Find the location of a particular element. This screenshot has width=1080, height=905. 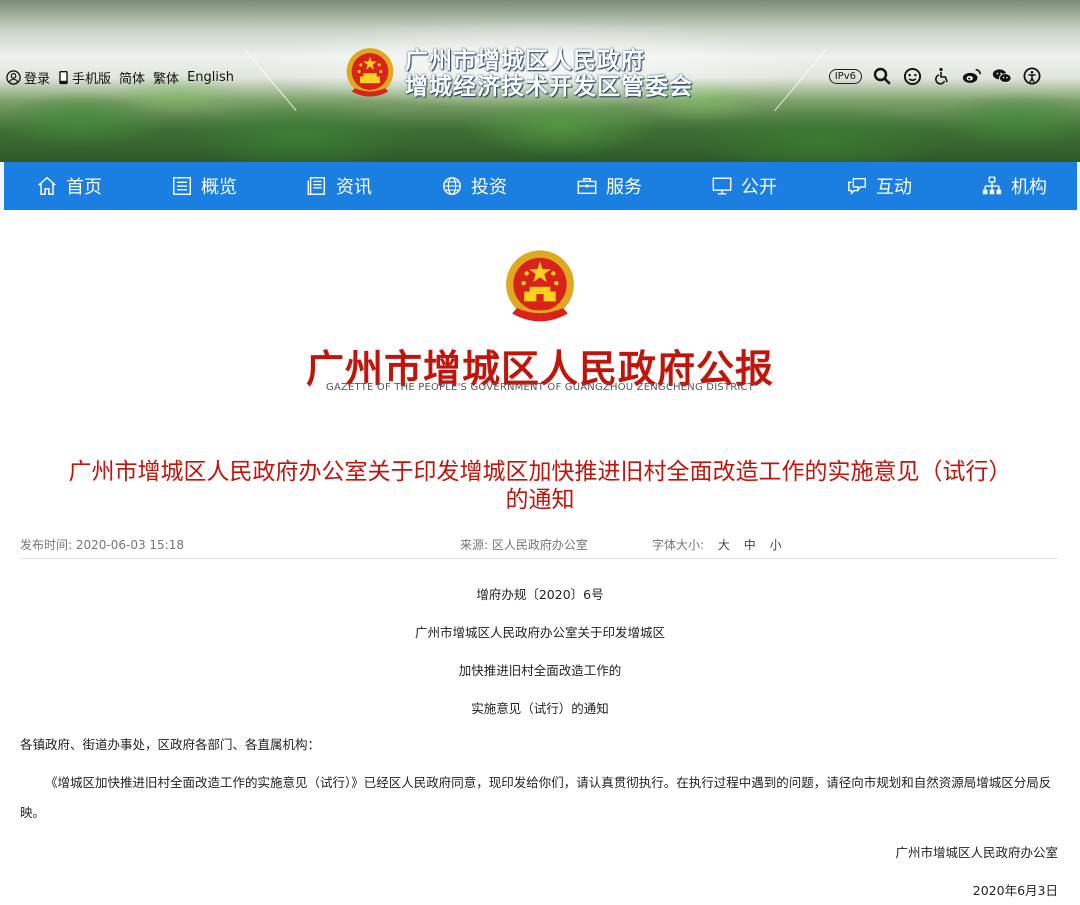

nav-item-interaction: 互动 is located at coordinates (879, 186).